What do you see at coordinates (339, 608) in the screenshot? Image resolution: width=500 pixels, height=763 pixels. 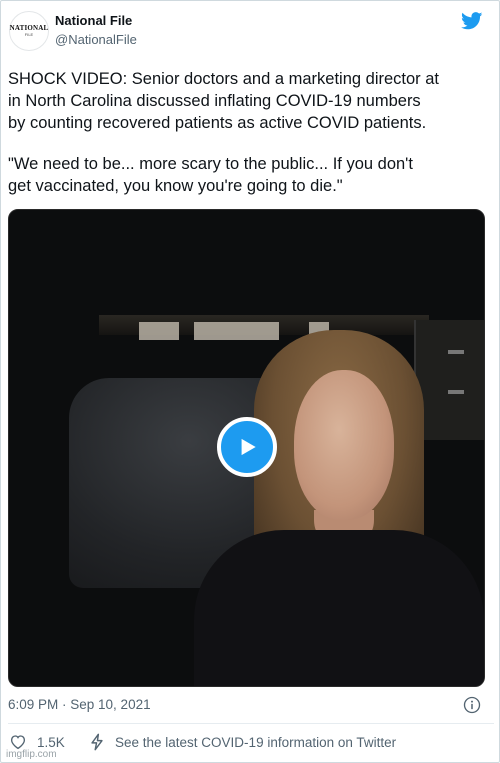 I see `person-body` at bounding box center [339, 608].